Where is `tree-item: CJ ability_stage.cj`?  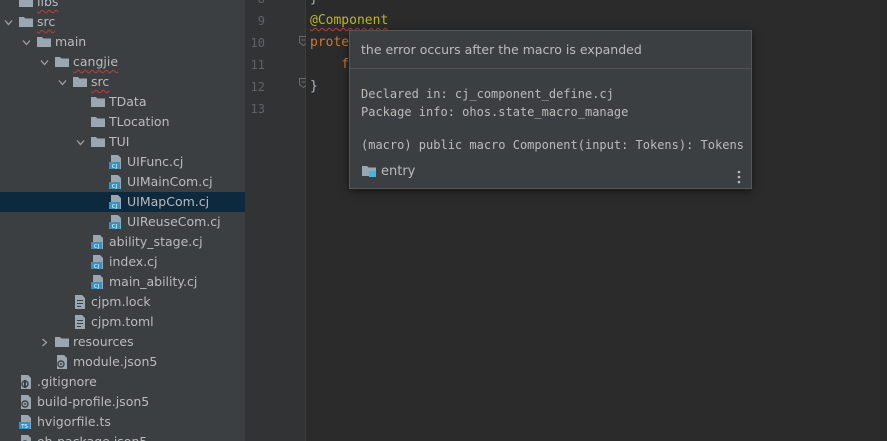
tree-item: CJ ability_stage.cj is located at coordinates (122, 242).